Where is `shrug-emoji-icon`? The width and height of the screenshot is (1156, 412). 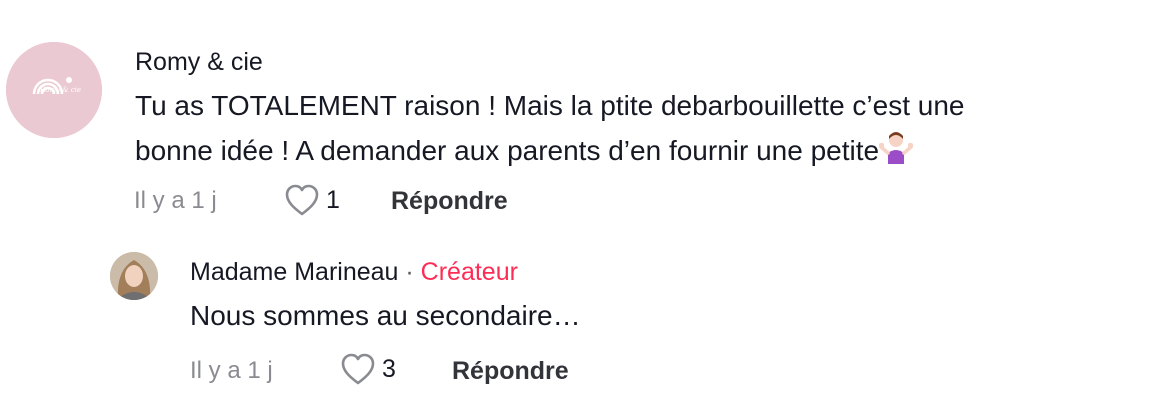
shrug-emoji-icon is located at coordinates (896, 147).